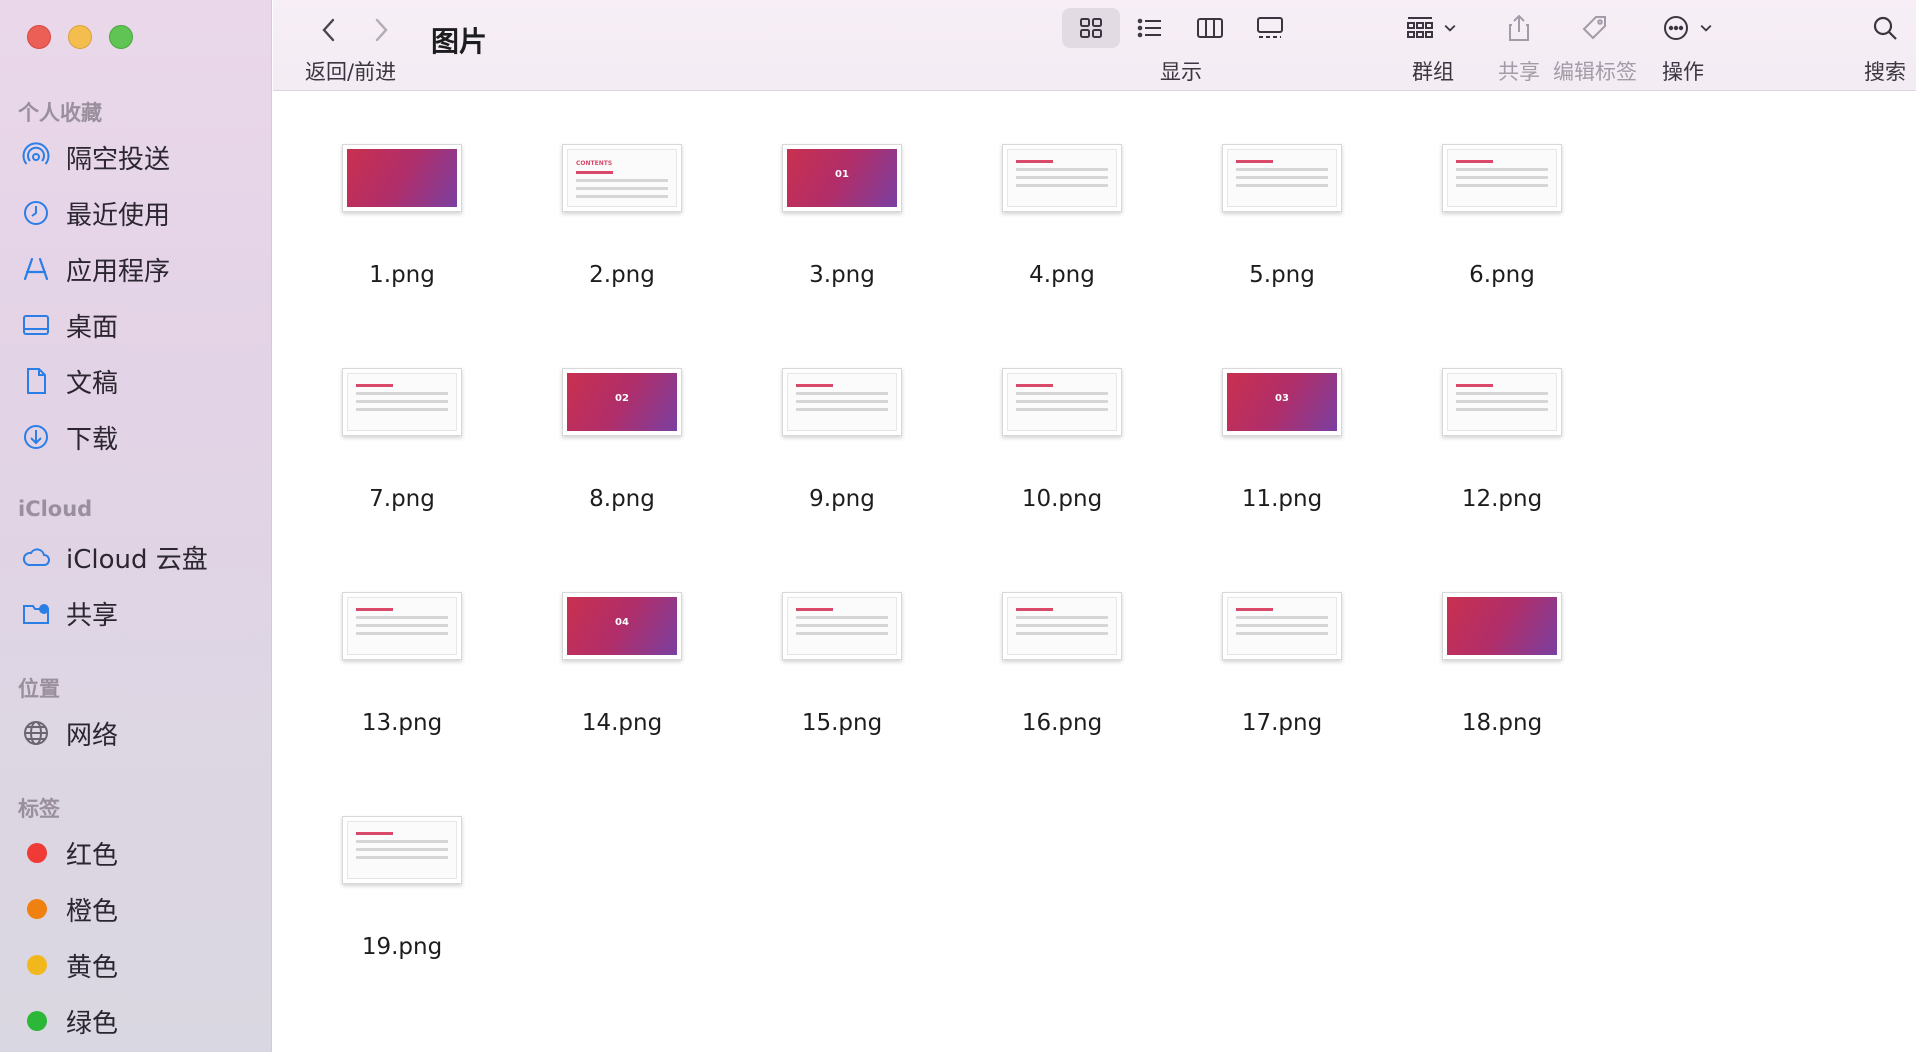 The width and height of the screenshot is (1916, 1052). What do you see at coordinates (39, 37) in the screenshot?
I see `close-window-button` at bounding box center [39, 37].